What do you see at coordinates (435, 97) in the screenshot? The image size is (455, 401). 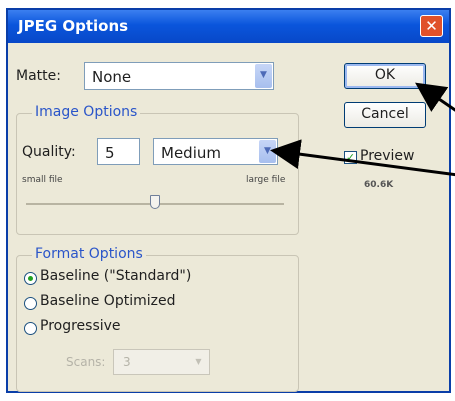 I see `arrow-to-ok-button` at bounding box center [435, 97].